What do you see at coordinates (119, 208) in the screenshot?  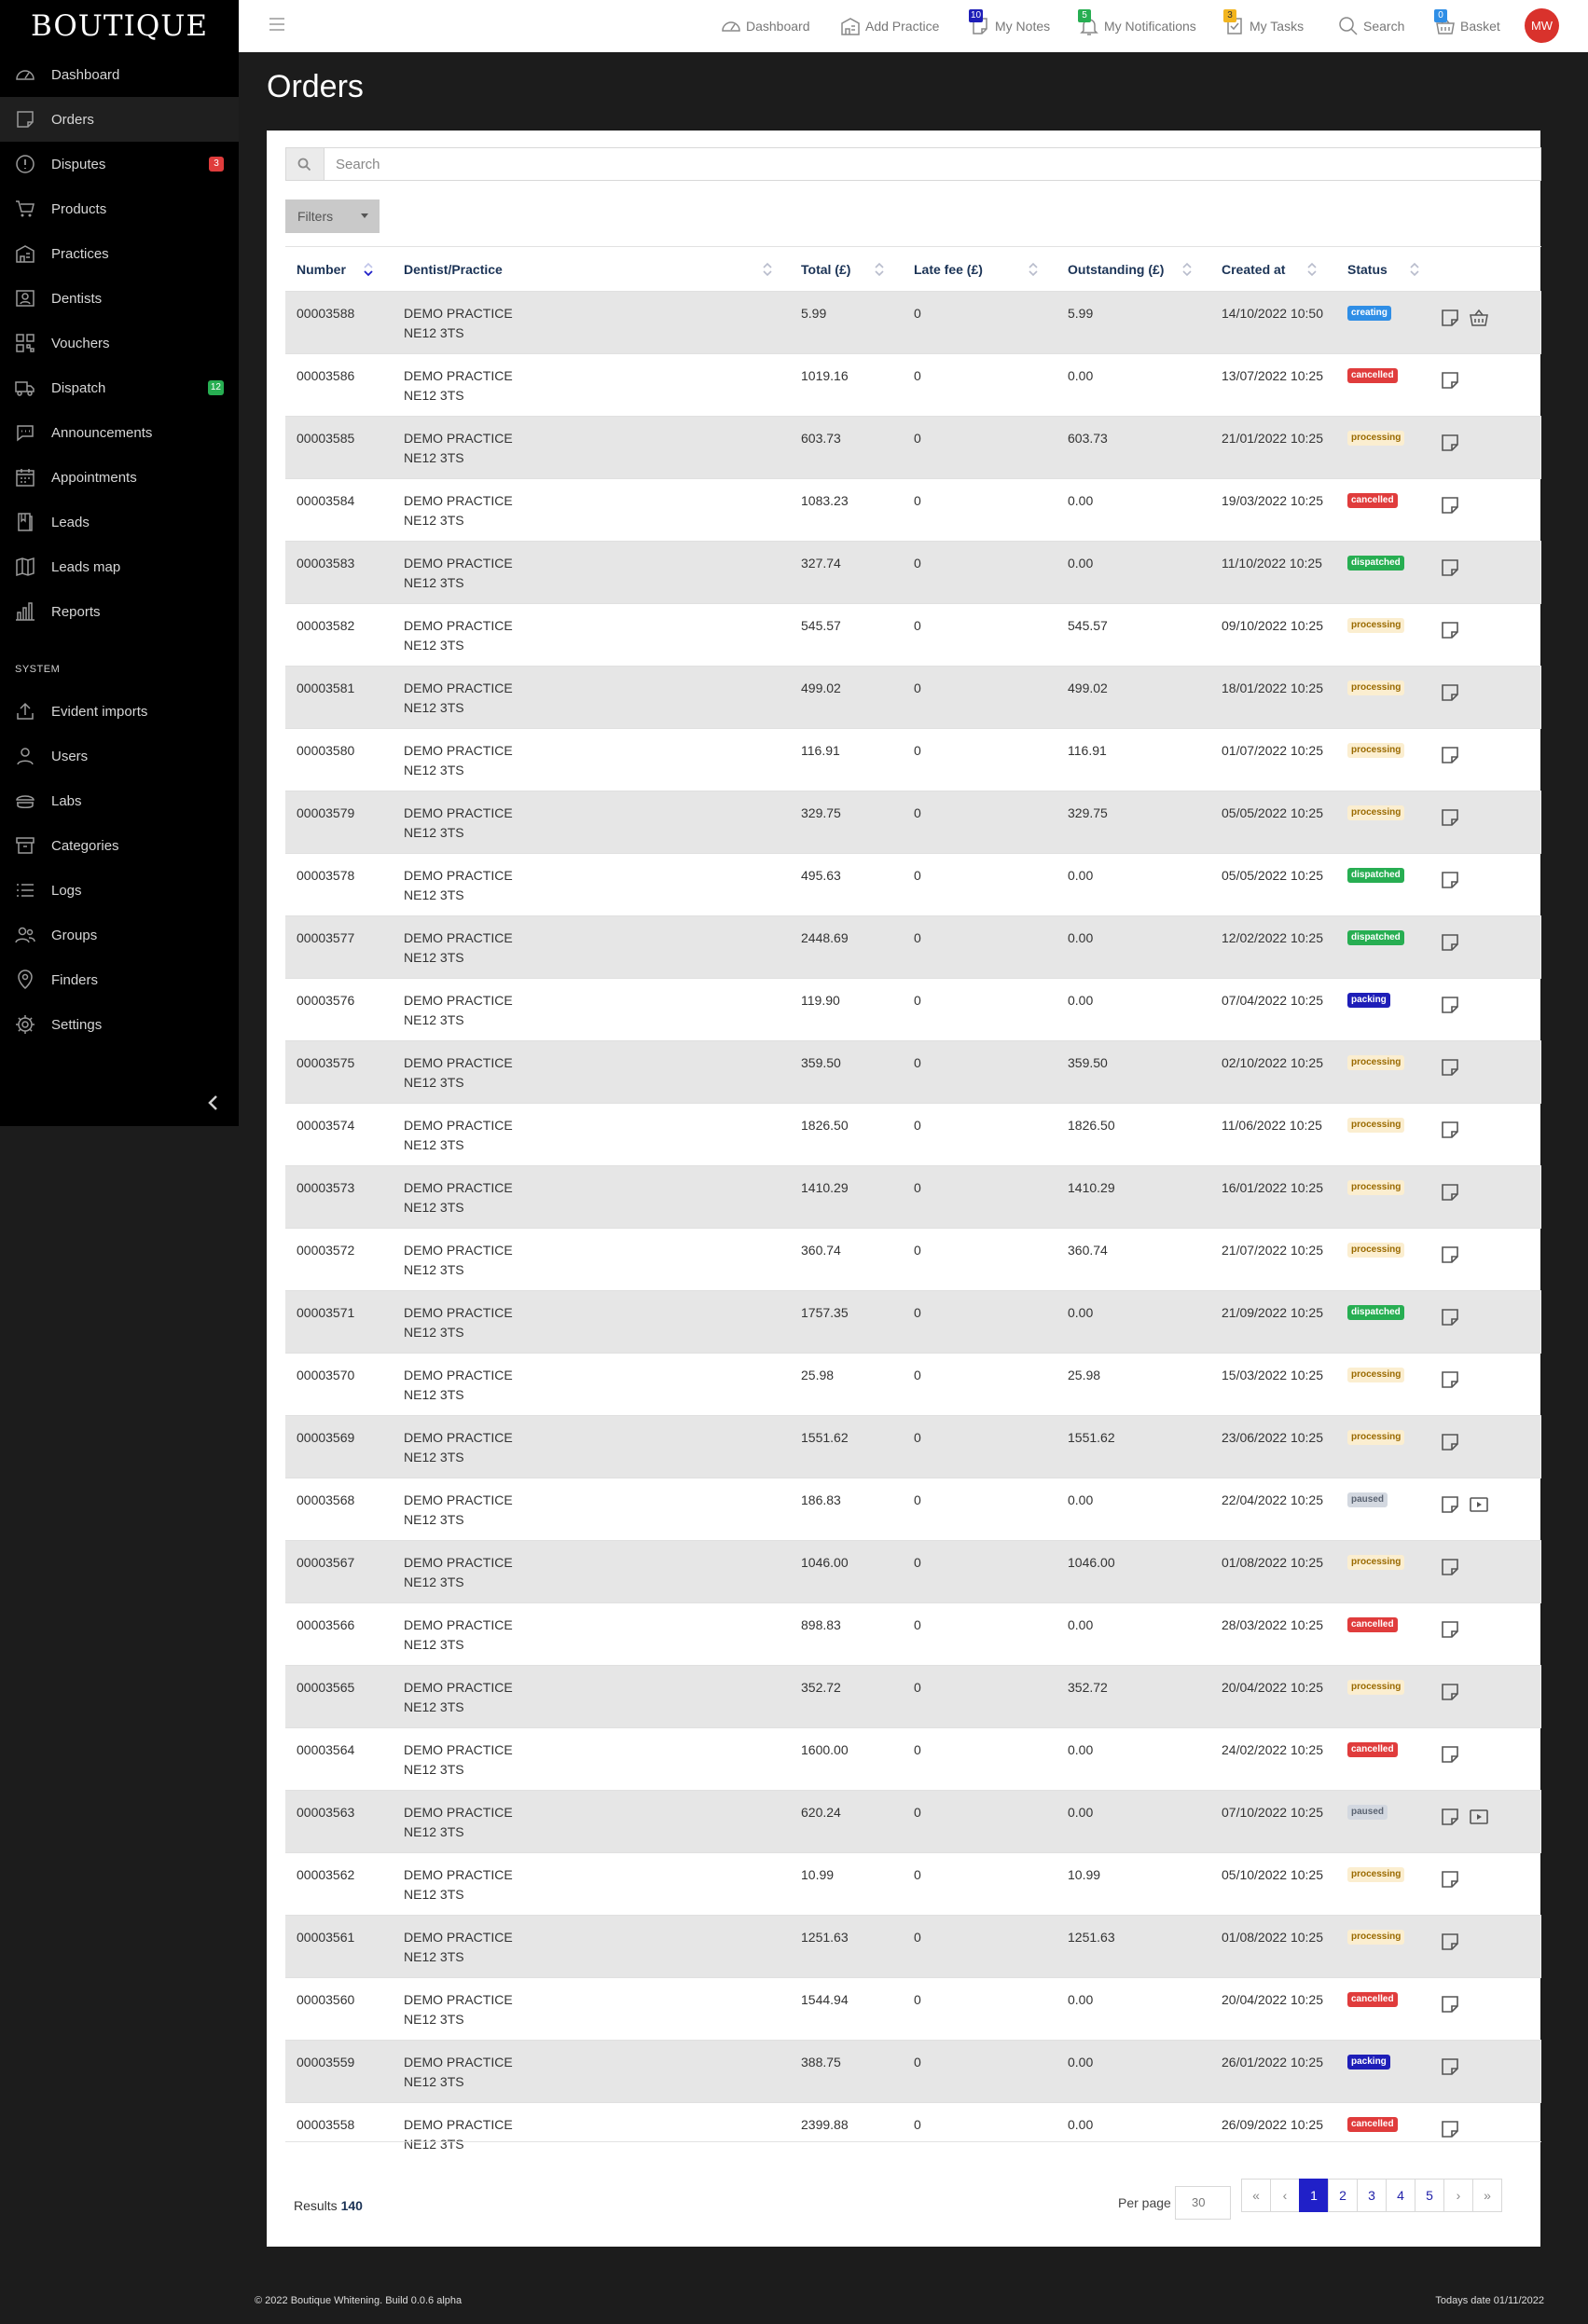 I see `sidebar-item-products: Products` at bounding box center [119, 208].